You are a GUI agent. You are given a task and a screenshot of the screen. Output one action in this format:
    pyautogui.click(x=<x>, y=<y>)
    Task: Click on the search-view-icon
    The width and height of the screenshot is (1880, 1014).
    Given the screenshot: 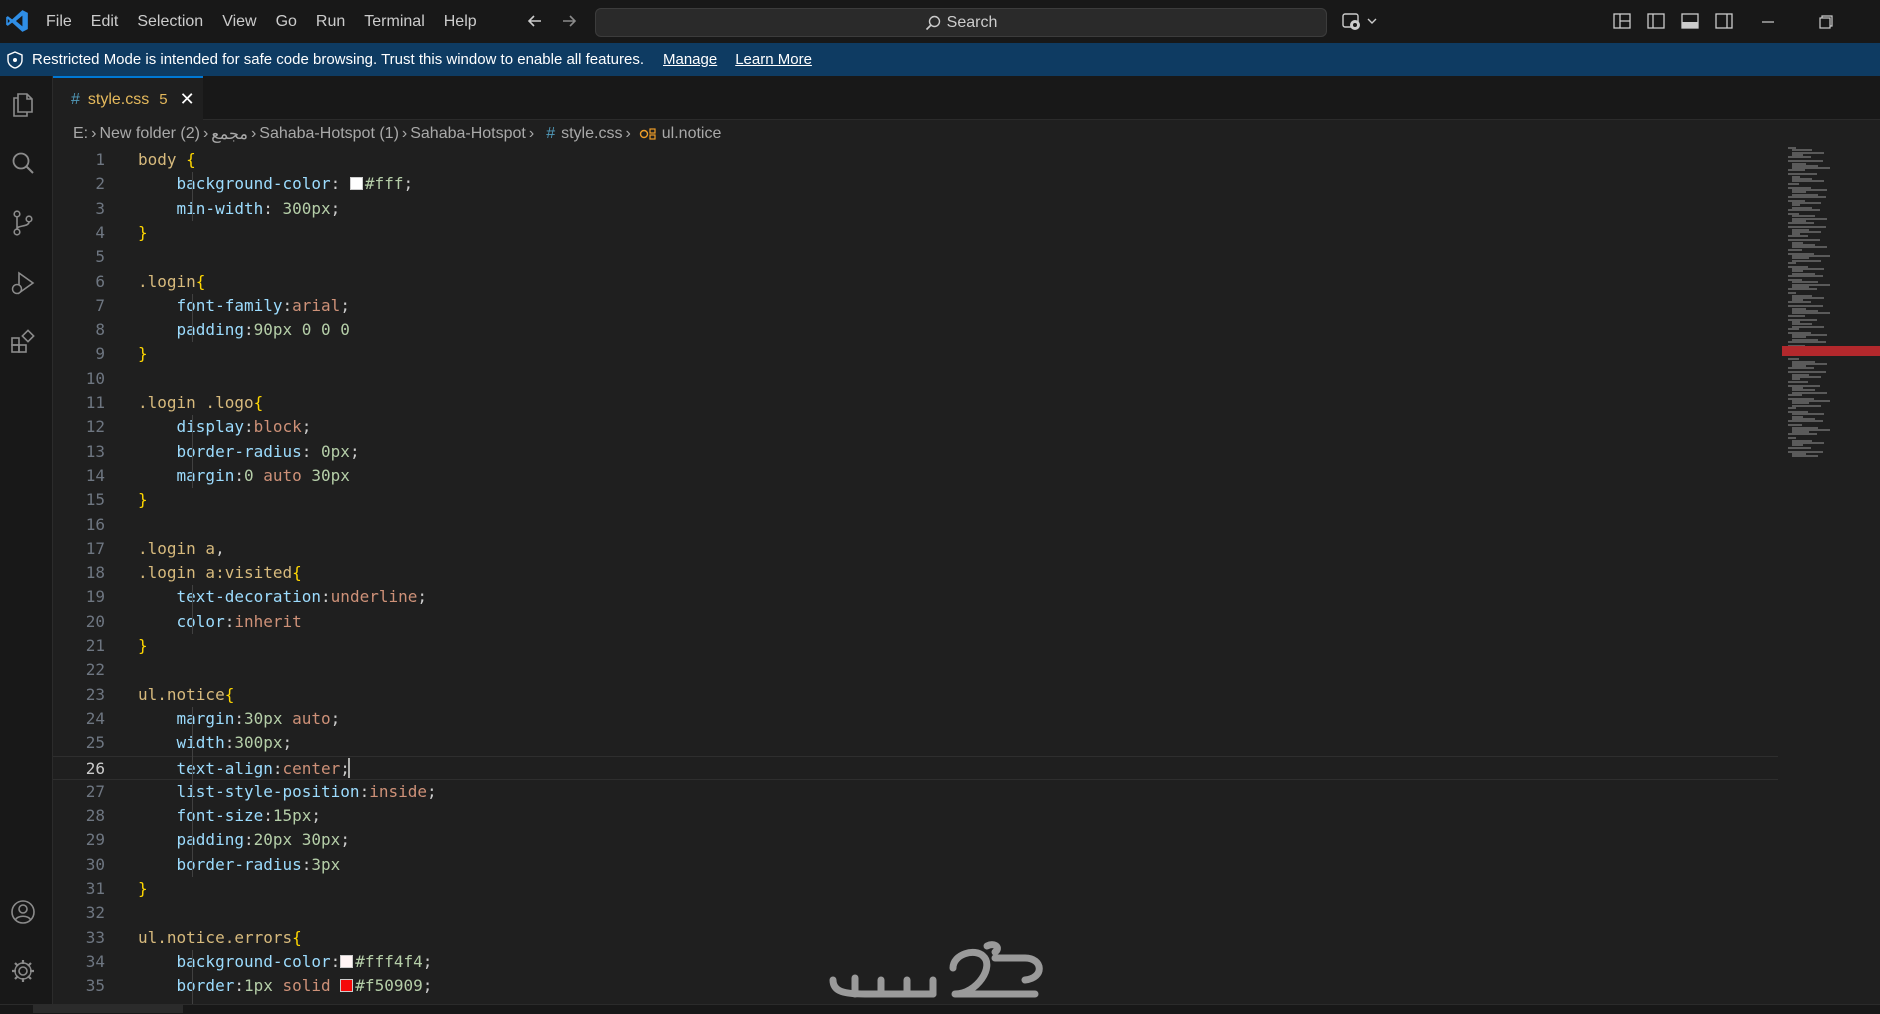 What is the action you would take?
    pyautogui.click(x=23, y=163)
    